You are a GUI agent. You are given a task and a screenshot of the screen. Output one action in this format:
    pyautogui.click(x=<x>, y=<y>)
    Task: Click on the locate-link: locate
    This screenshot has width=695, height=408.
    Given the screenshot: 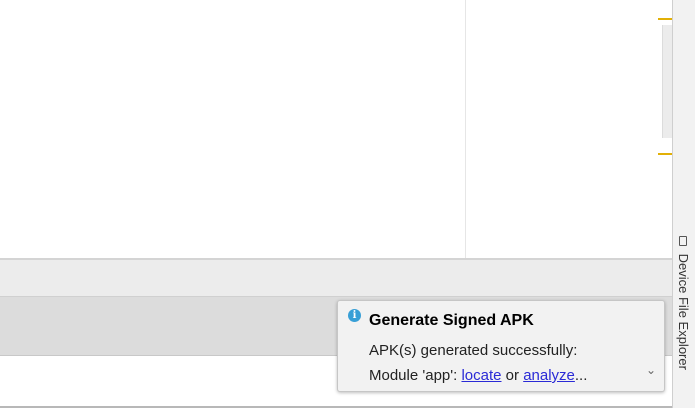 What is the action you would take?
    pyautogui.click(x=481, y=375)
    